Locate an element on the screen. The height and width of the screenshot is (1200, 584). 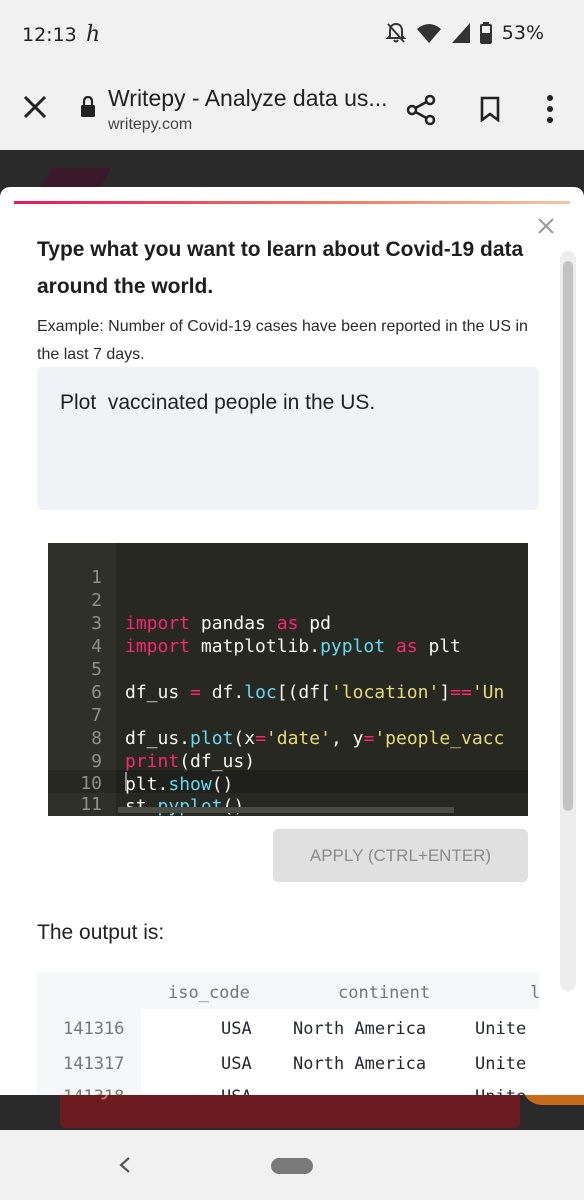
back-chevron-icon is located at coordinates (125, 1165).